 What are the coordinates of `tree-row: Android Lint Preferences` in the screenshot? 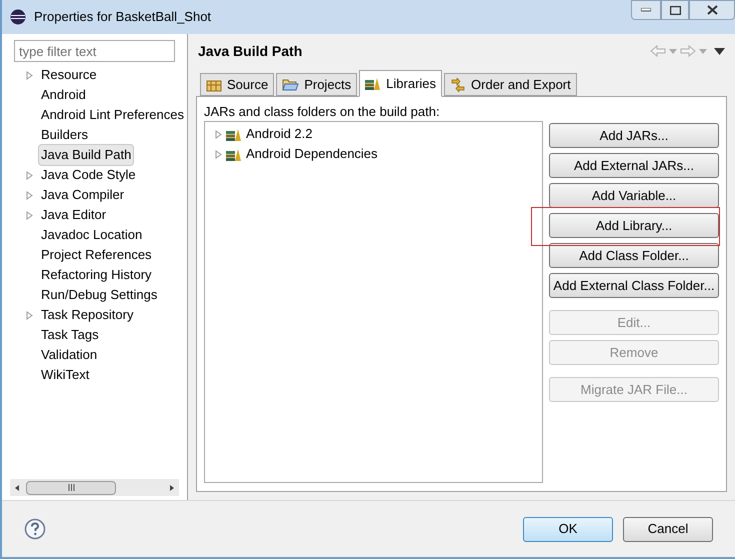 It's located at (94, 115).